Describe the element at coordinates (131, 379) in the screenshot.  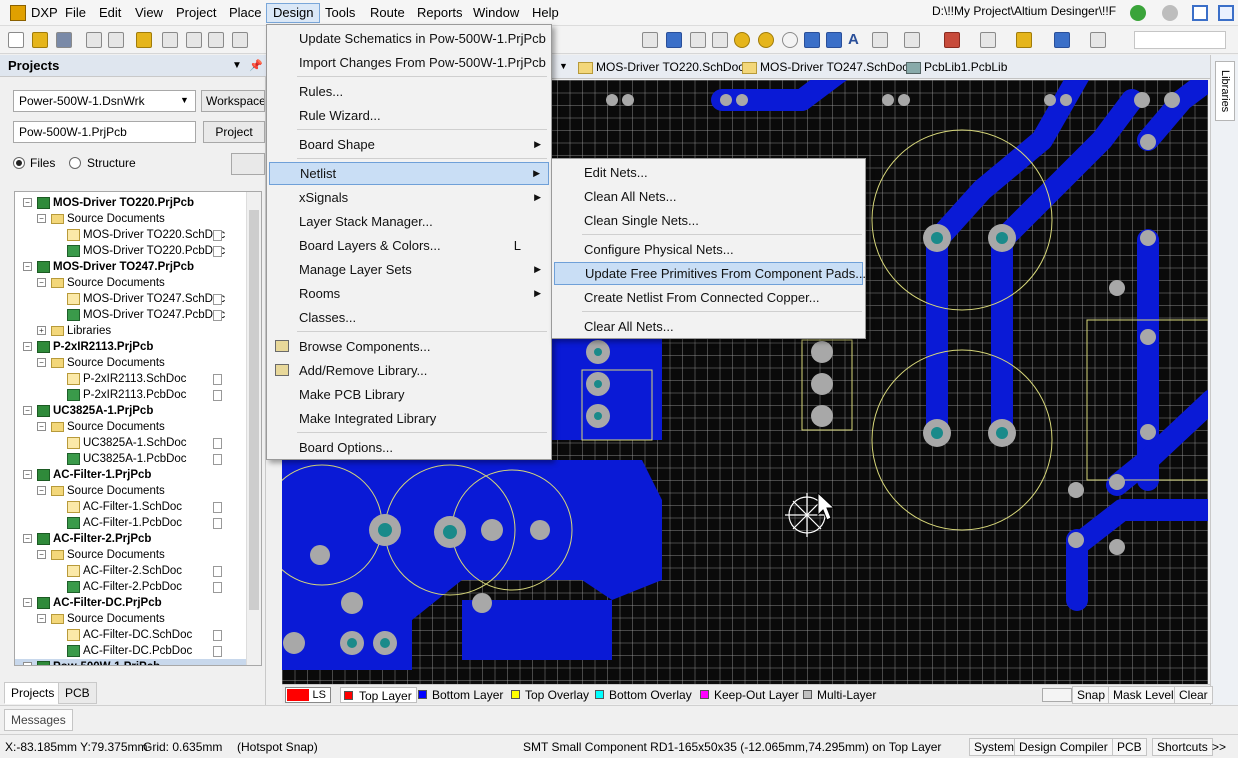
I see `tree-item: P-2xIR2113.SchDoc` at that location.